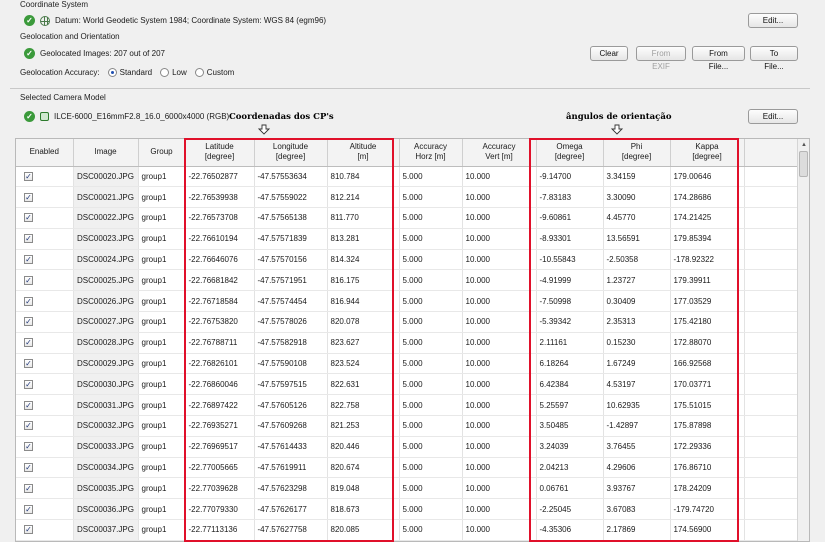 This screenshot has width=825, height=542. Describe the element at coordinates (220, 384) in the screenshot. I see `latitude-cell: -22.76860046` at that location.